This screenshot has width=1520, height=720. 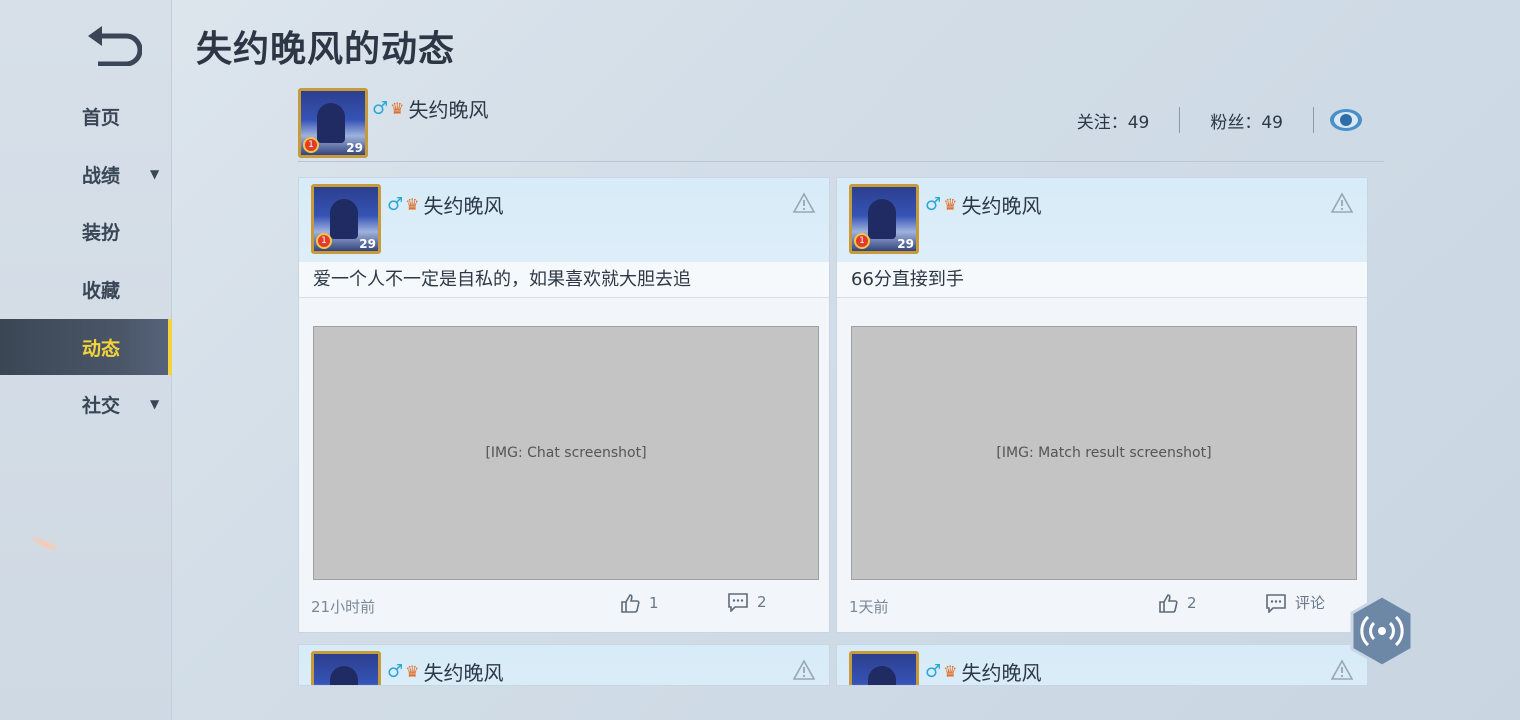 I want to click on profile-username: 失约晚风, so click(x=448, y=110).